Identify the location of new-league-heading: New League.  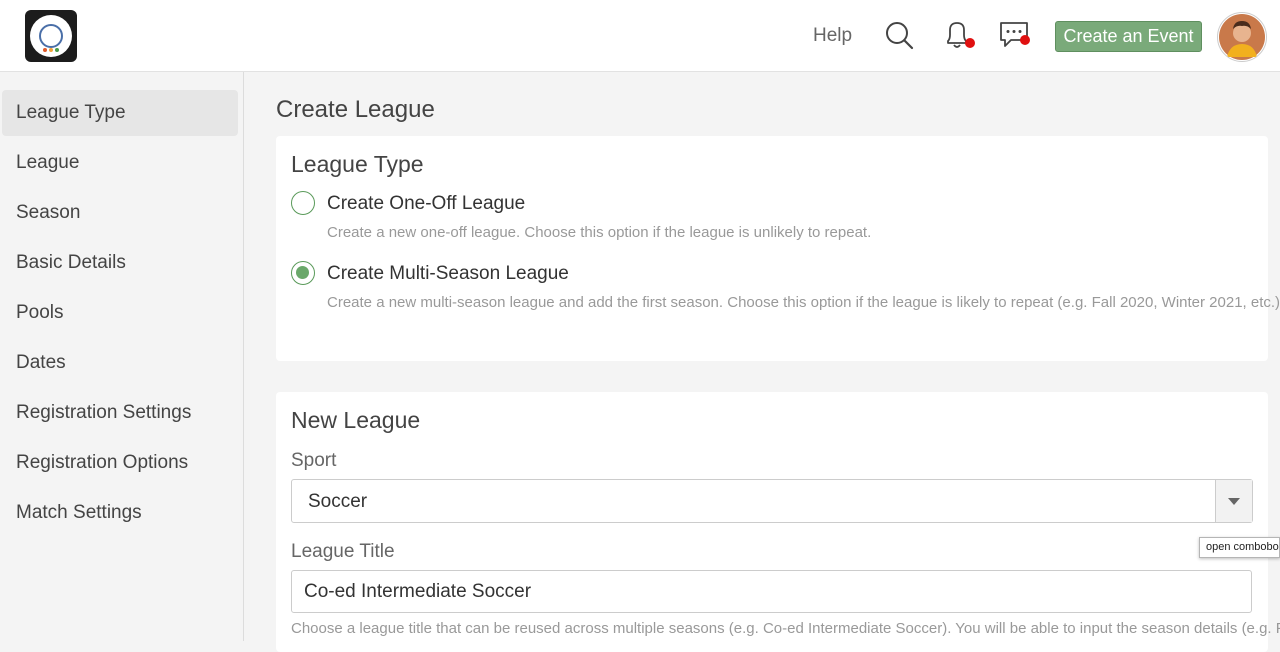
(356, 420).